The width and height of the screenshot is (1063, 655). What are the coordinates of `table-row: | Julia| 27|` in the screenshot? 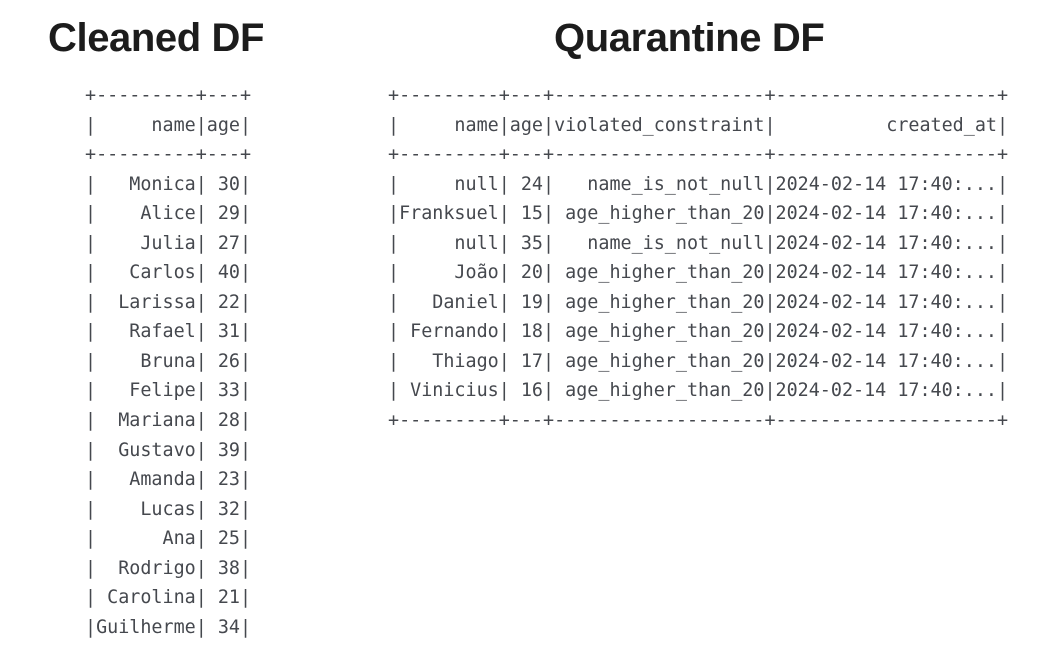 It's located at (168, 243).